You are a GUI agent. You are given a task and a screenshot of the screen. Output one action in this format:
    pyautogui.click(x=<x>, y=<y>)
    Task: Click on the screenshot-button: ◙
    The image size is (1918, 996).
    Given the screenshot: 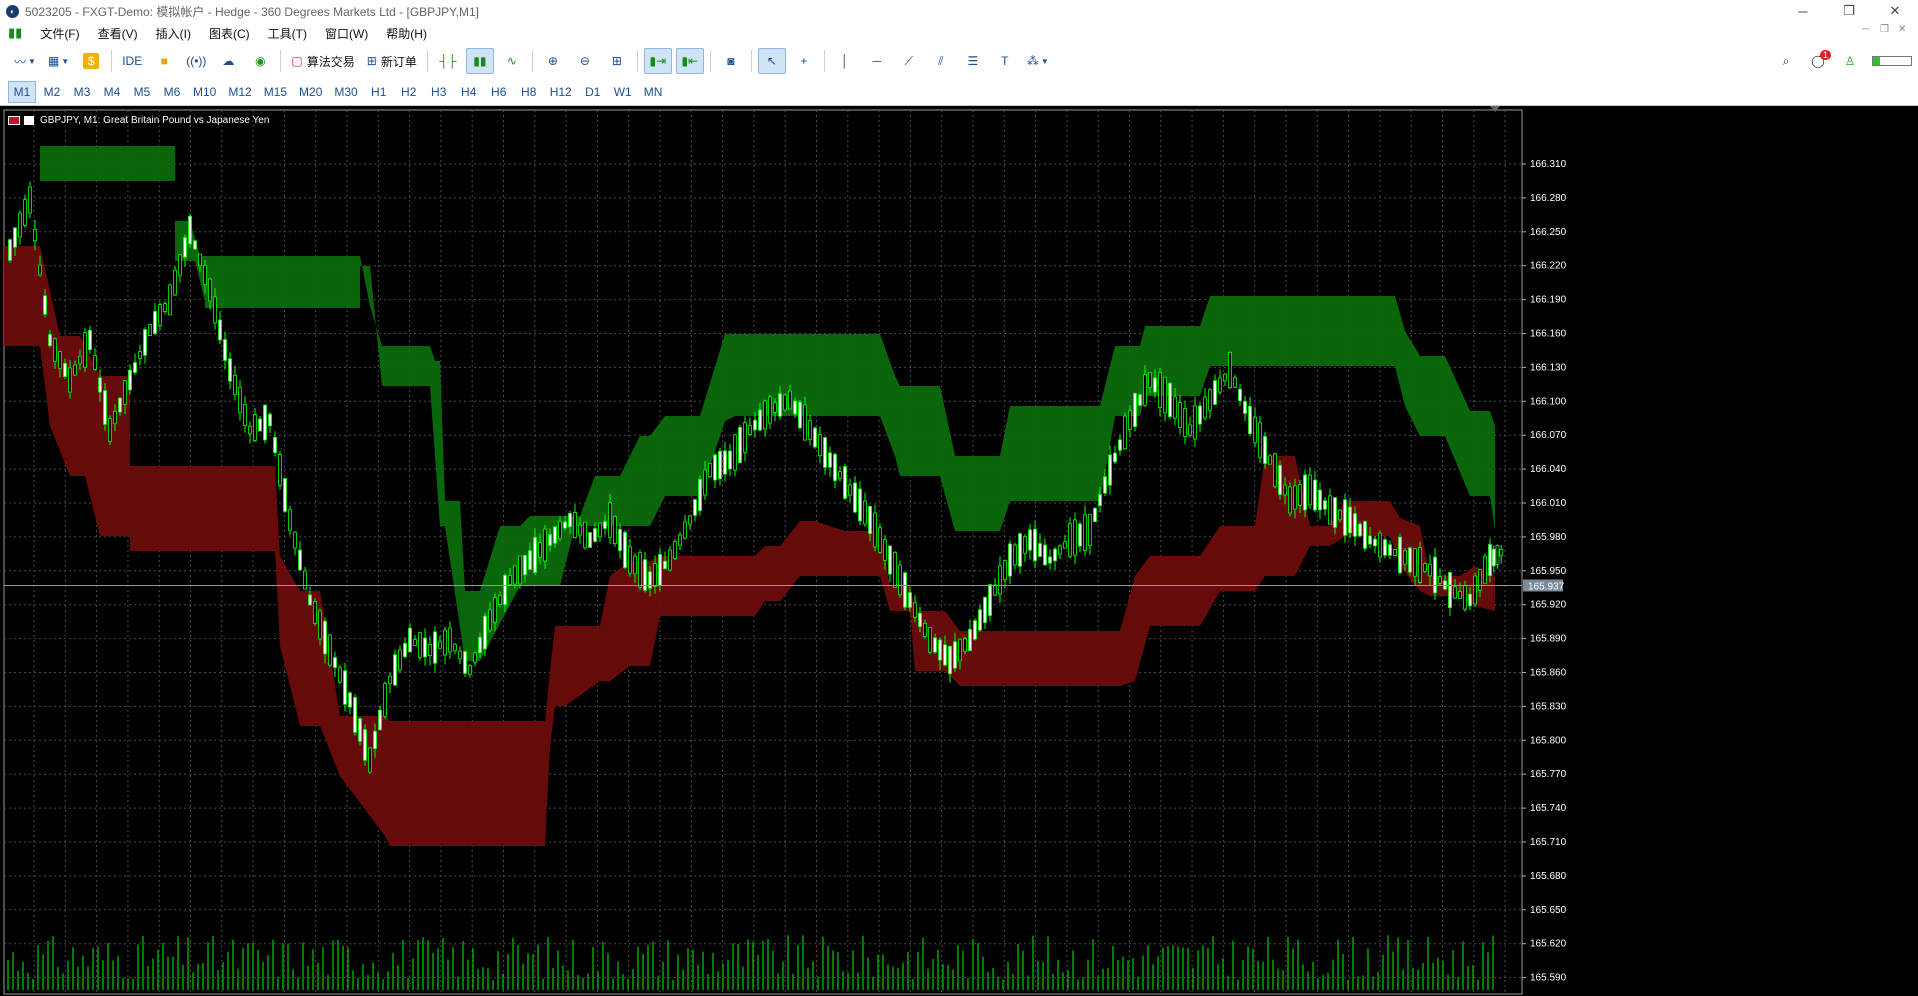 What is the action you would take?
    pyautogui.click(x=731, y=61)
    